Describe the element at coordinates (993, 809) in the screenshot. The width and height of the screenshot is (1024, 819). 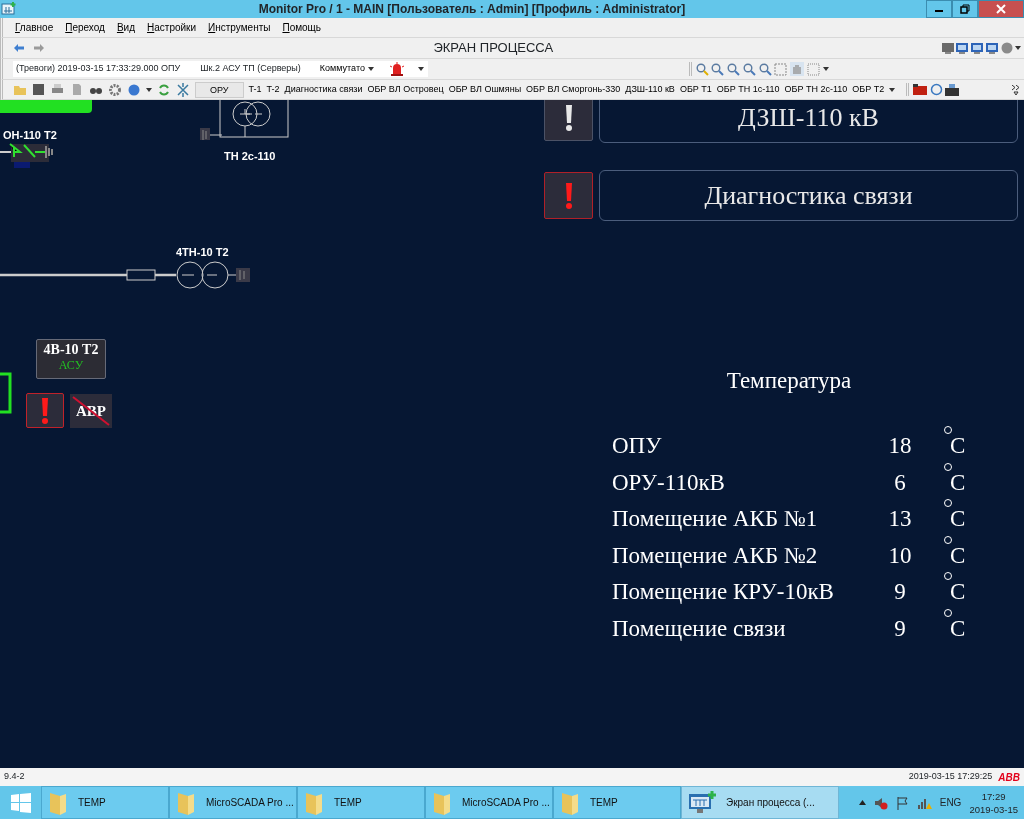
I see `clock-date: 2019-03-15` at that location.